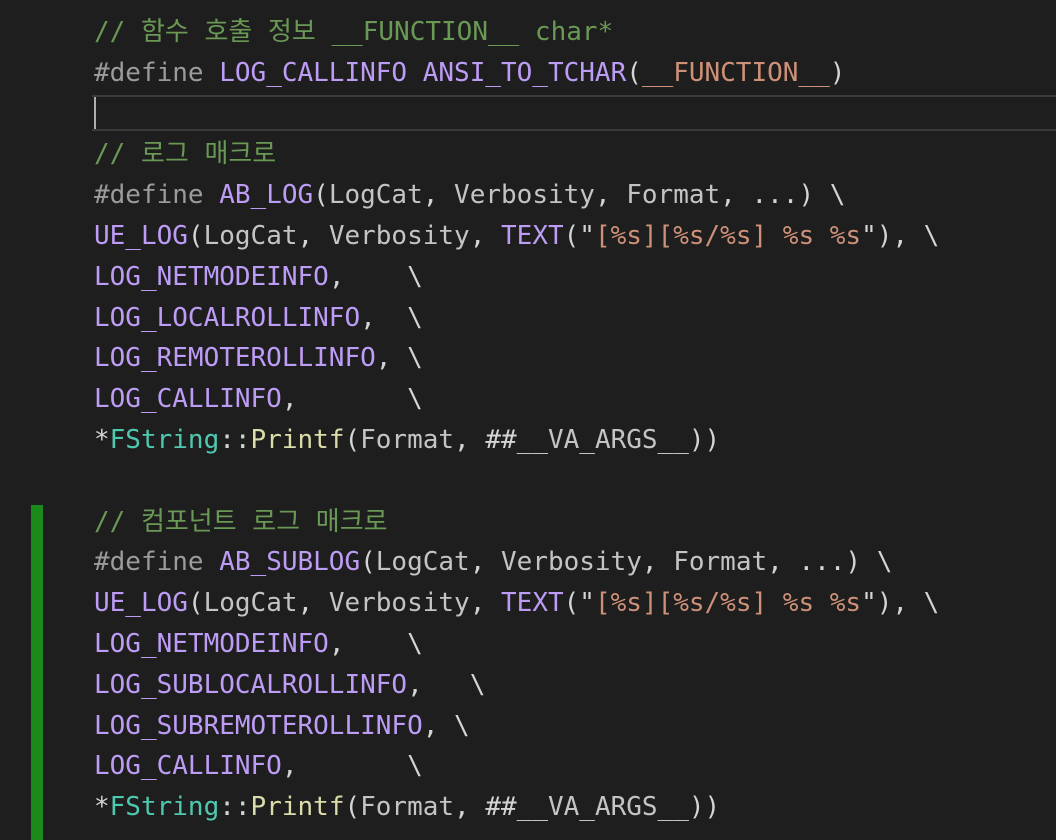 The height and width of the screenshot is (840, 1056). I want to click on code-token: // 컴포넌트 로그 매크로, so click(241, 521).